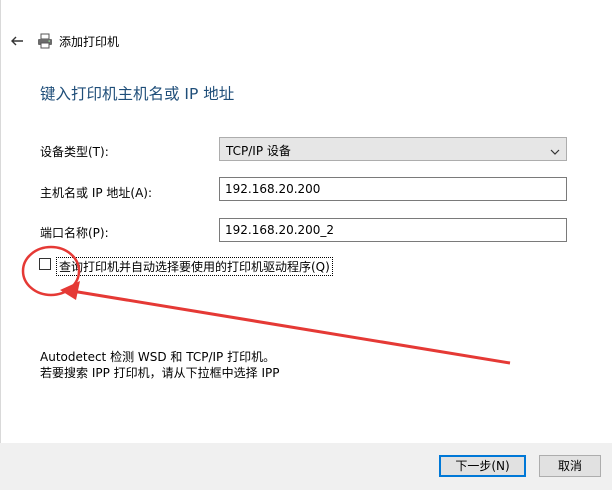  Describe the element at coordinates (393, 230) in the screenshot. I see `port-name-input: 192.168.20.200_2` at that location.